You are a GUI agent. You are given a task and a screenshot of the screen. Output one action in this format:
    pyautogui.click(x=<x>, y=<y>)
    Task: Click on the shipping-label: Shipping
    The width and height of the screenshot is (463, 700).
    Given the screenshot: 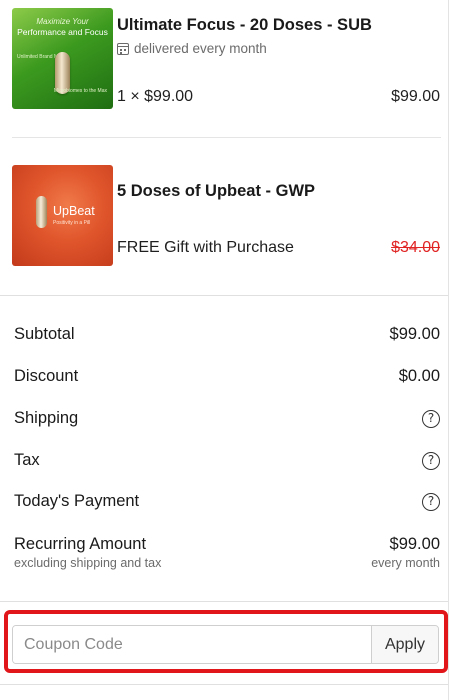 What is the action you would take?
    pyautogui.click(x=46, y=418)
    